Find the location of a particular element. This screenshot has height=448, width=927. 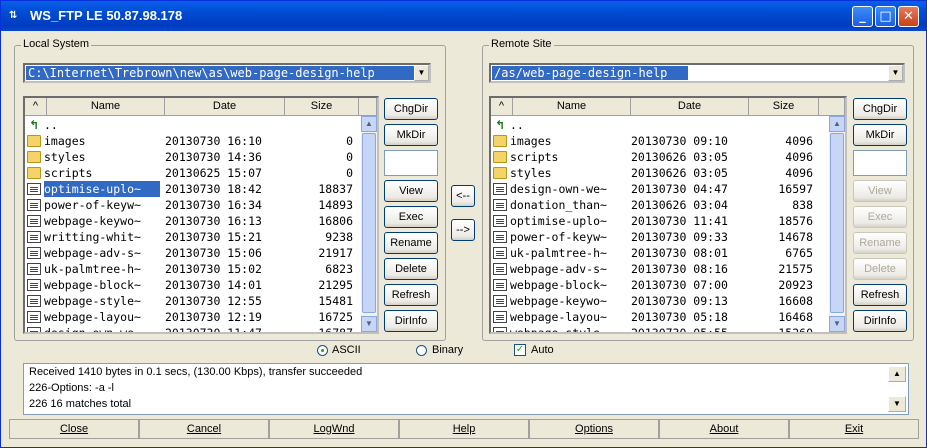

remote-scrollbar: ▲ ▼ is located at coordinates (837, 224).